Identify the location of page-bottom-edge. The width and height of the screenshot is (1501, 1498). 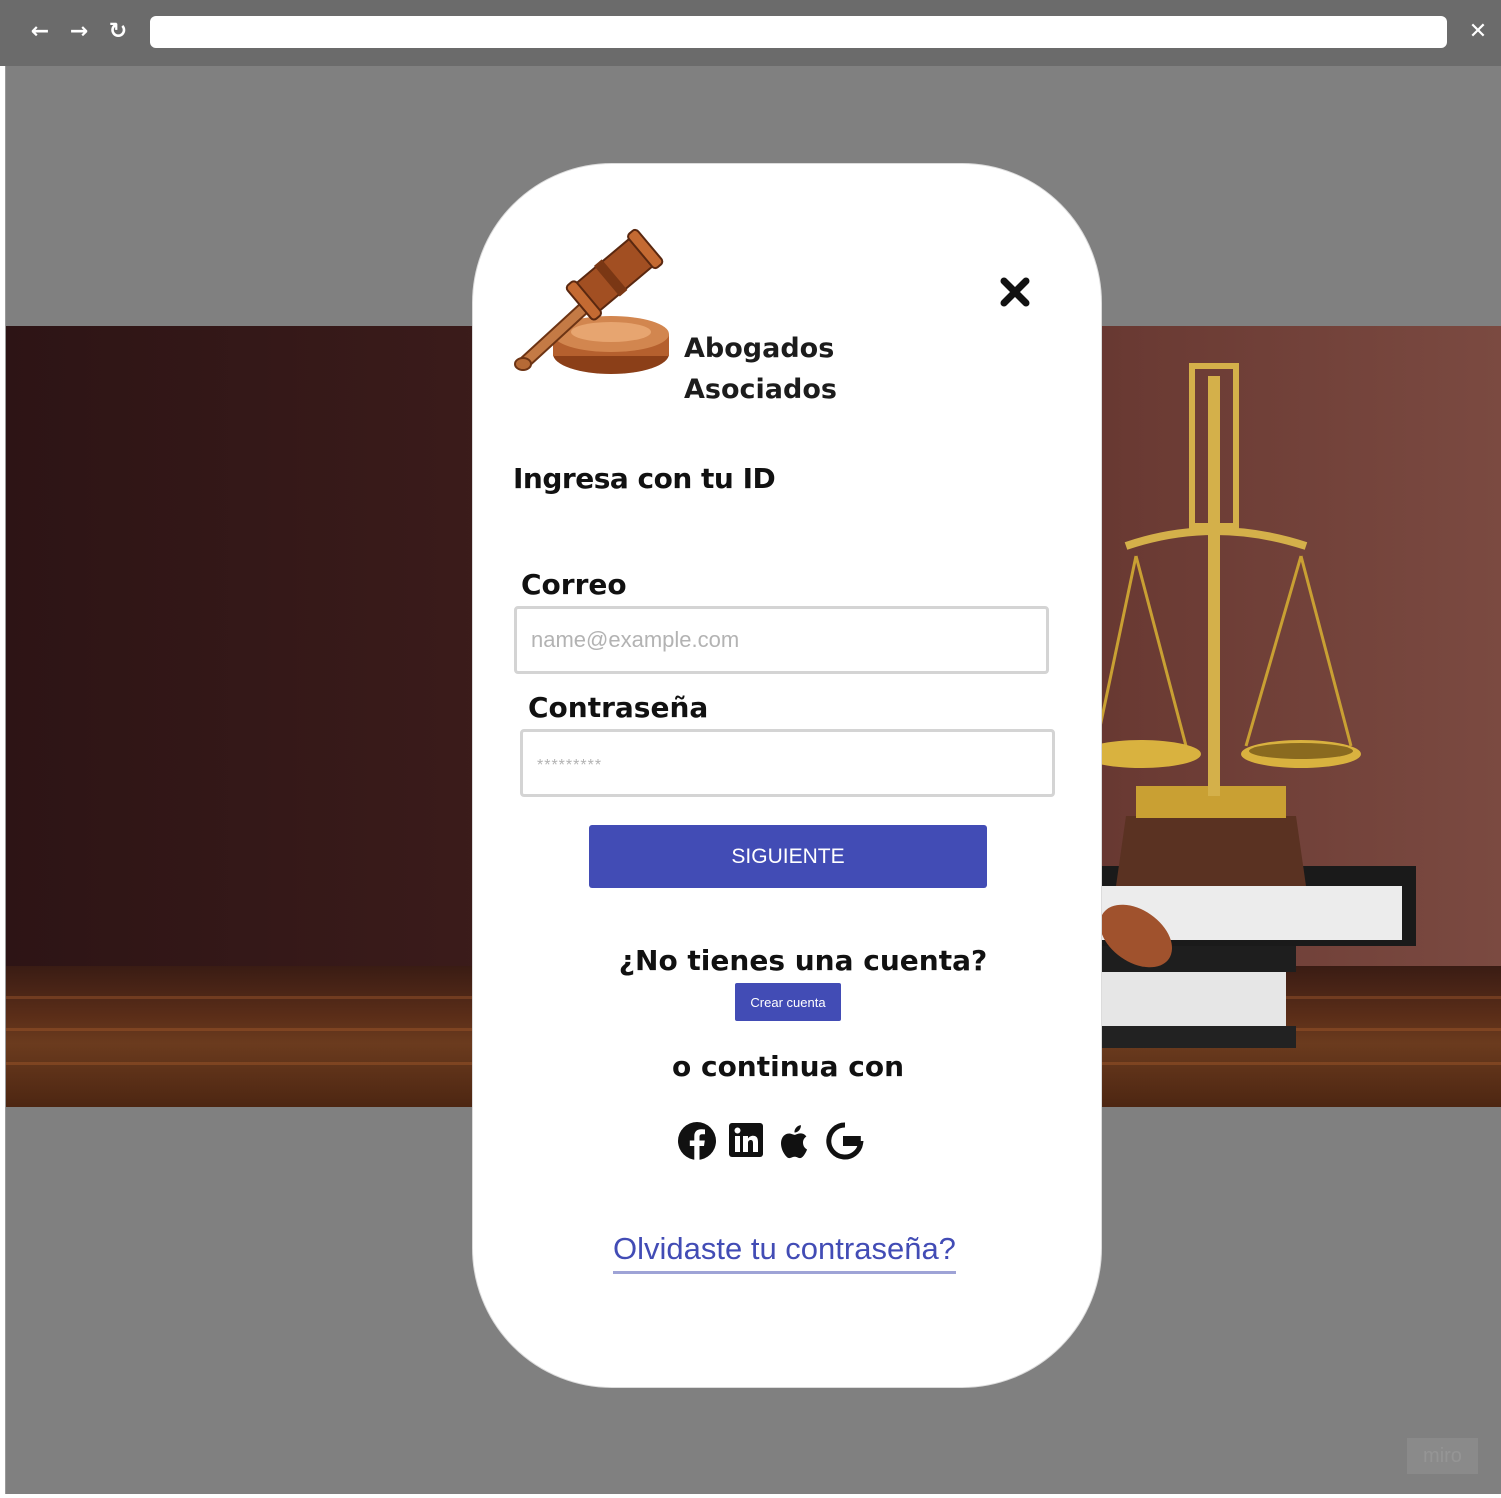
(750, 1496).